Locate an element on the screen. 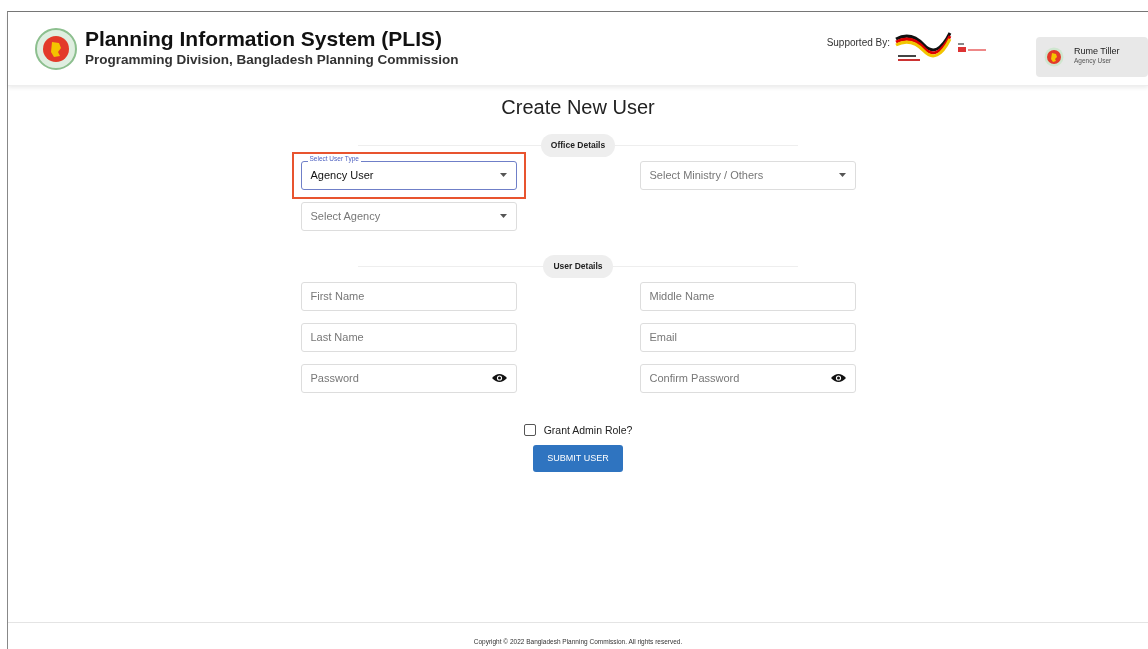  giz-logo-icon is located at coordinates (973, 48).